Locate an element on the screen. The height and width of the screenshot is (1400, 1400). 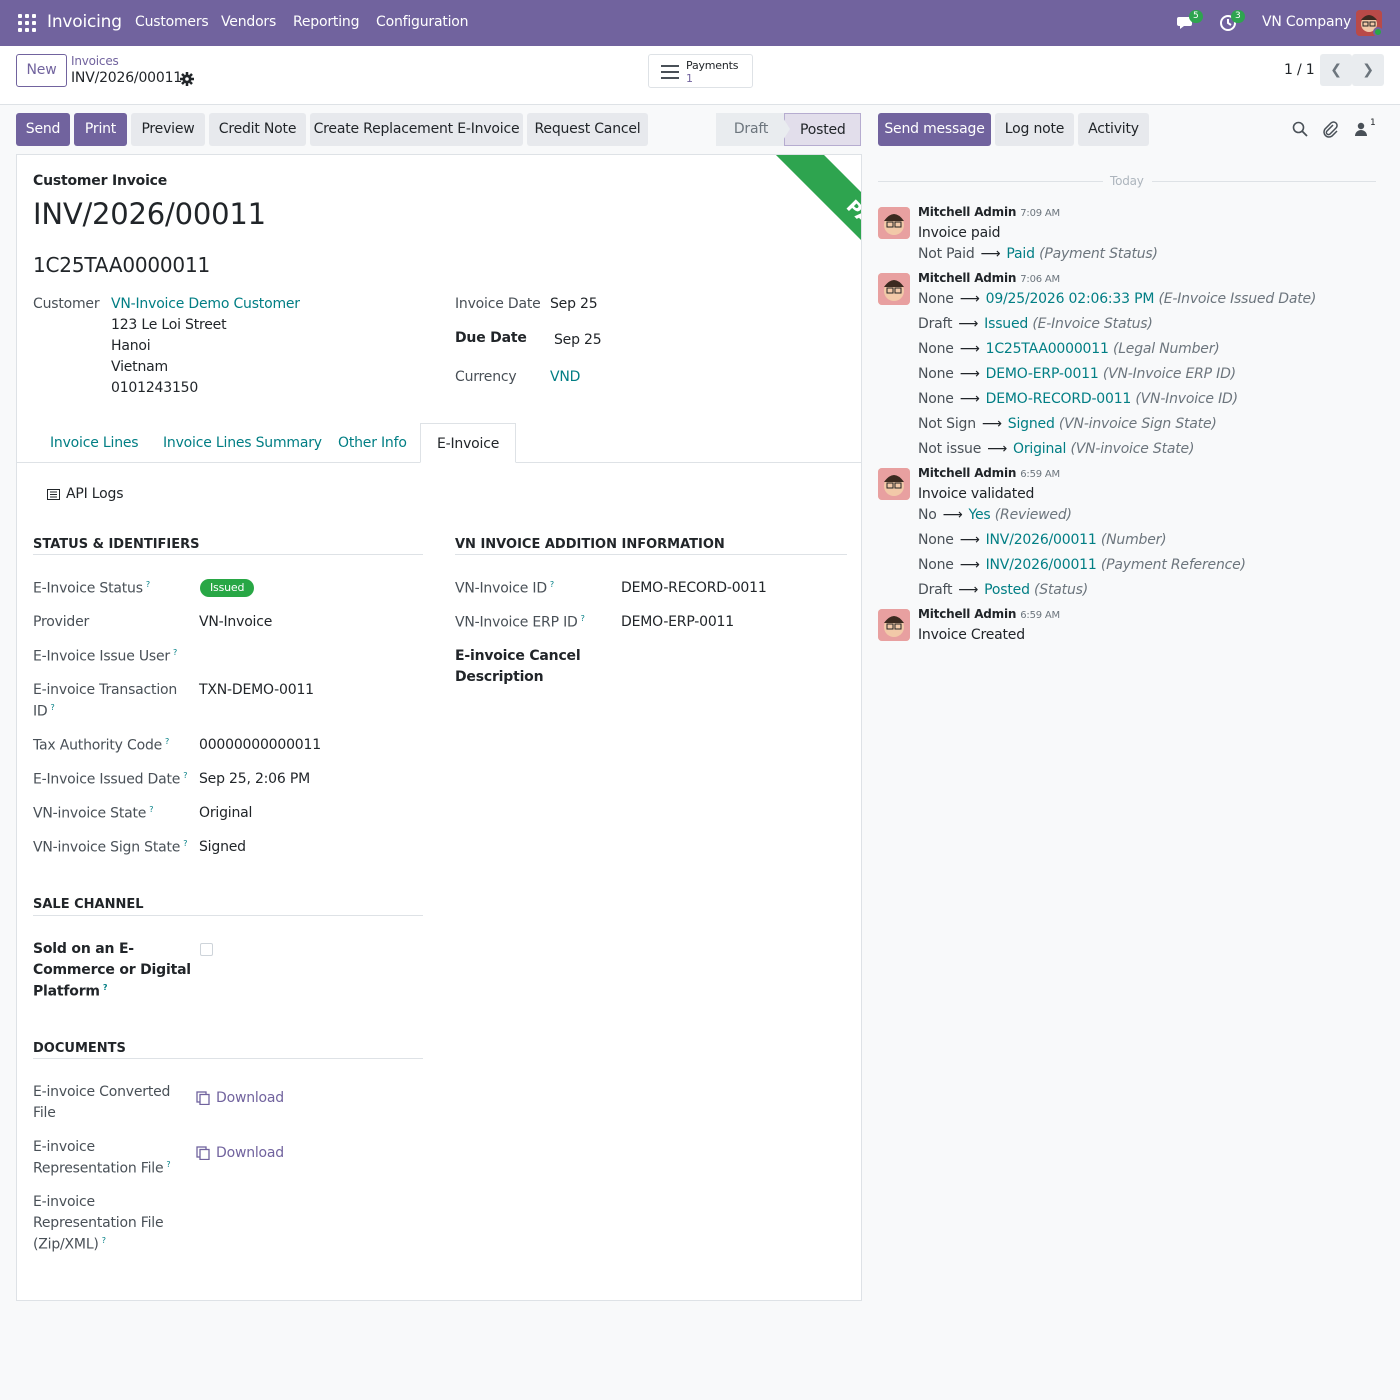
representation-file-label-line1: E-invoice is located at coordinates (64, 1147).